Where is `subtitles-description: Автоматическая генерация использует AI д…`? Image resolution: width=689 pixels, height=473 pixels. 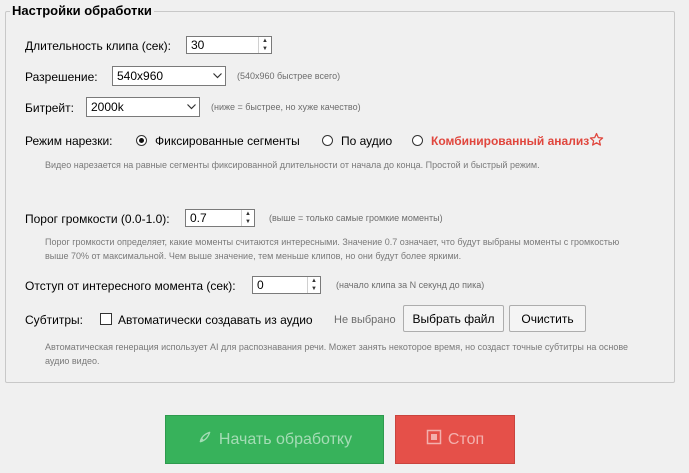 subtitles-description: Автоматическая генерация использует AI д… is located at coordinates (337, 354).